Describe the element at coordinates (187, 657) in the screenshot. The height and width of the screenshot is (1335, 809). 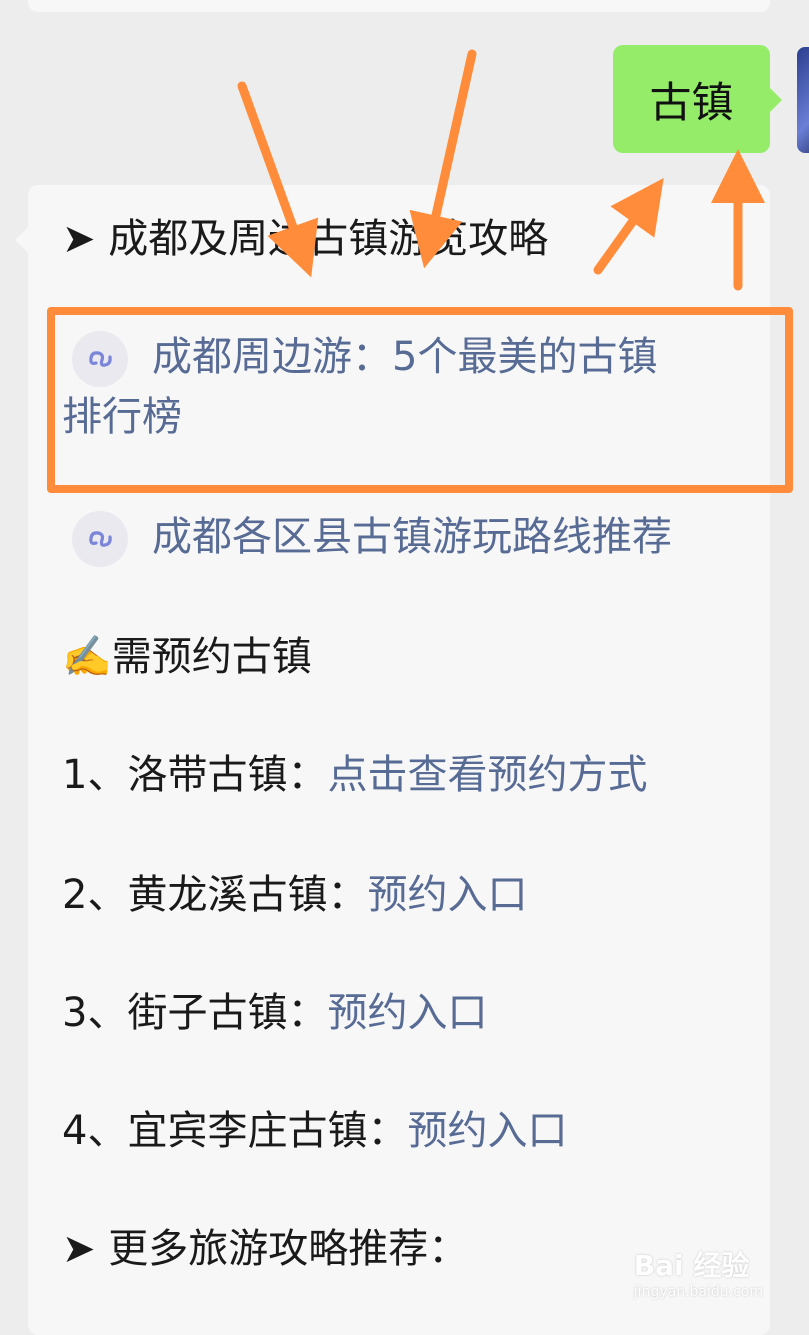
I see `reserve-heading: ✍️需预约古镇` at that location.